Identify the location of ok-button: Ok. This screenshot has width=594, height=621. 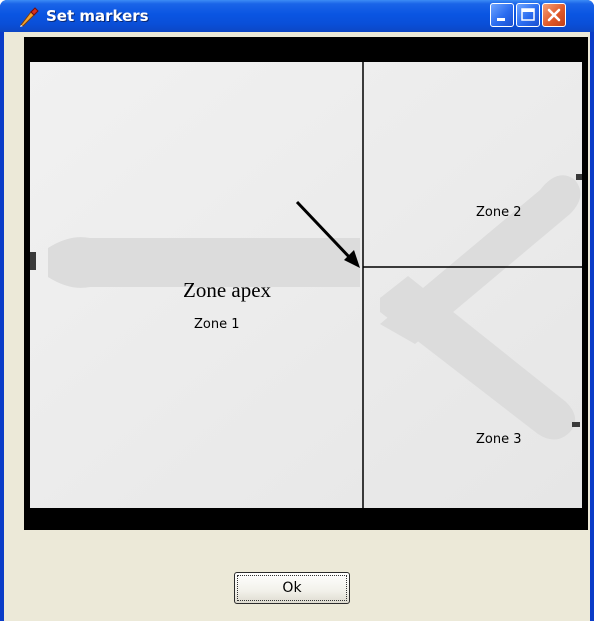
(292, 588).